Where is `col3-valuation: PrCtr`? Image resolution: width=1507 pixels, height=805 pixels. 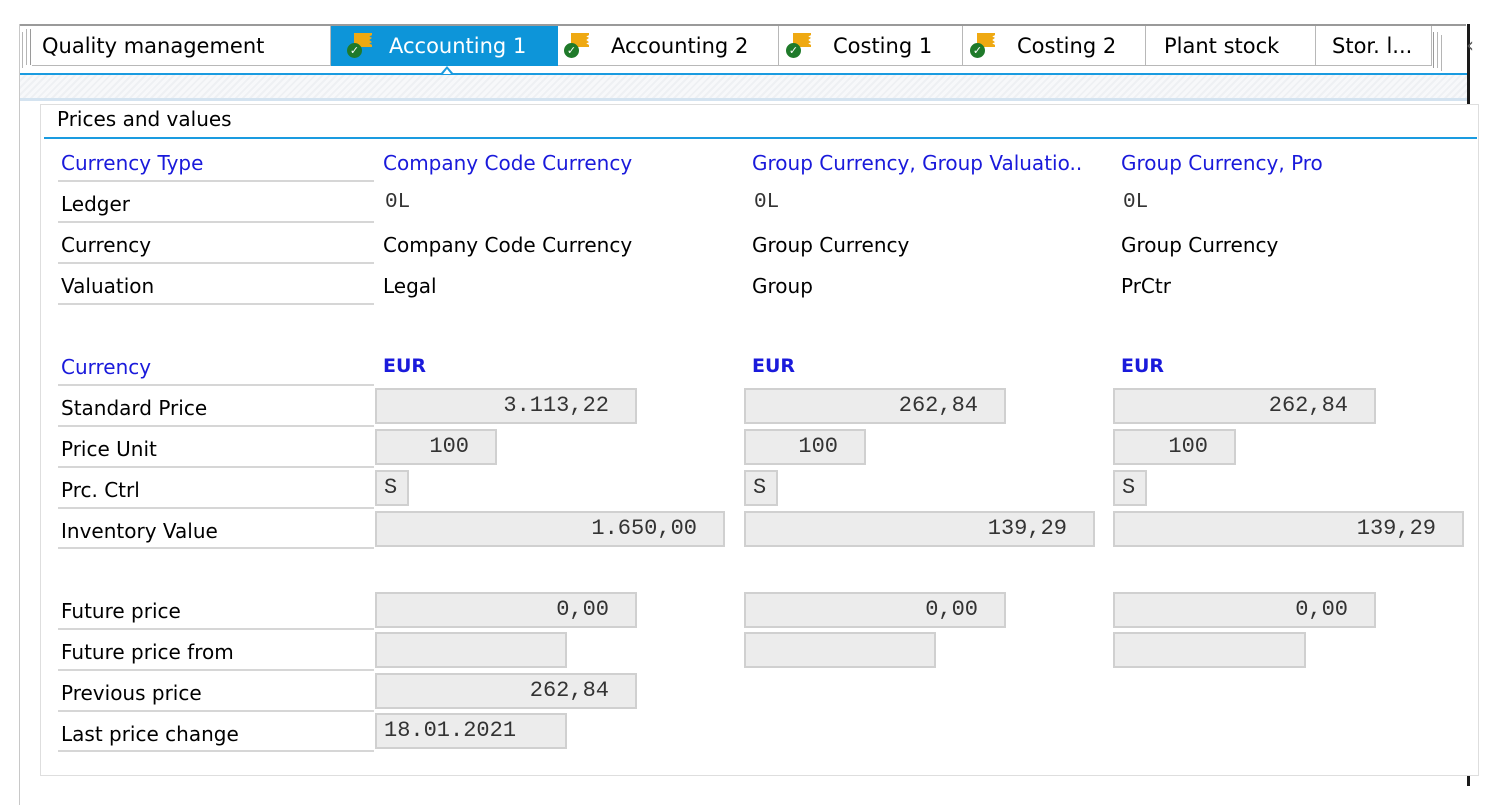 col3-valuation: PrCtr is located at coordinates (1146, 286).